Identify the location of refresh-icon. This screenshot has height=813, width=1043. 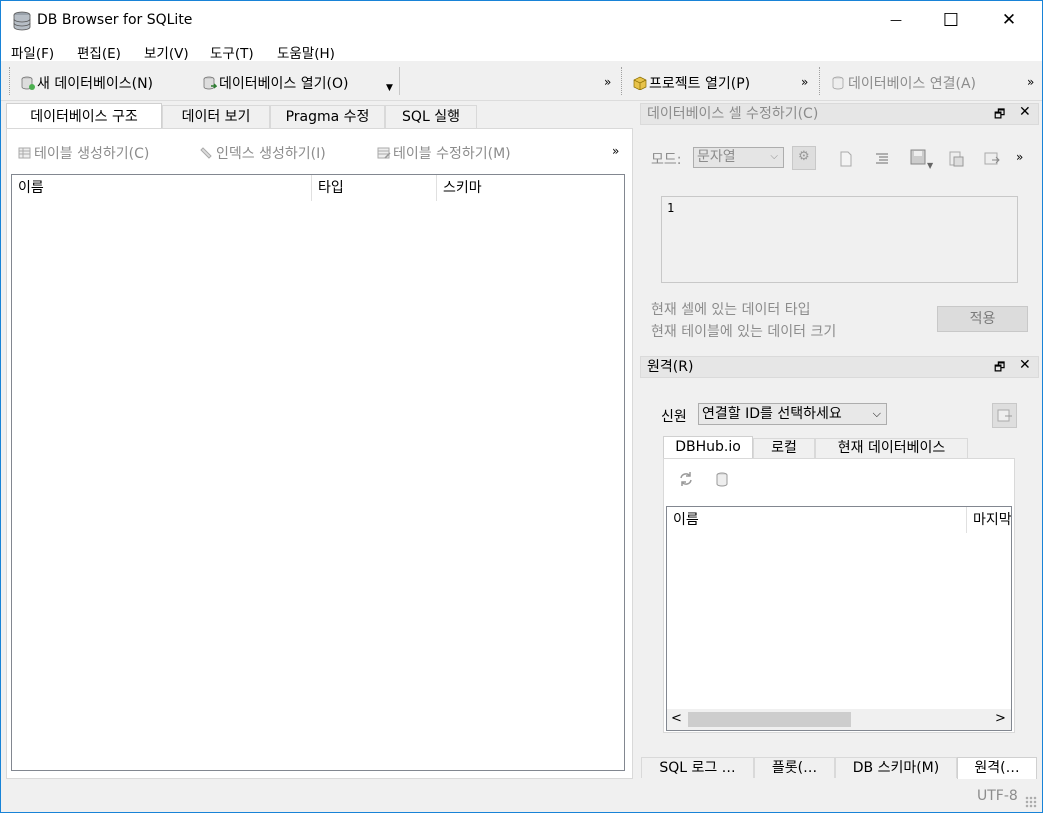
(686, 479).